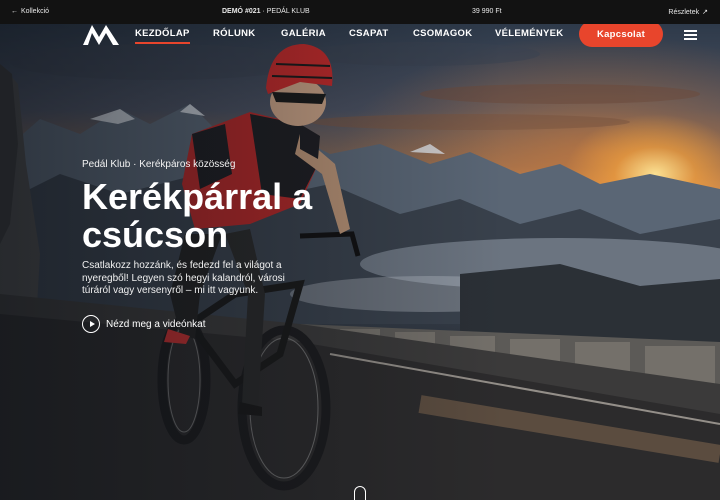  I want to click on logo-mark, so click(101, 35).